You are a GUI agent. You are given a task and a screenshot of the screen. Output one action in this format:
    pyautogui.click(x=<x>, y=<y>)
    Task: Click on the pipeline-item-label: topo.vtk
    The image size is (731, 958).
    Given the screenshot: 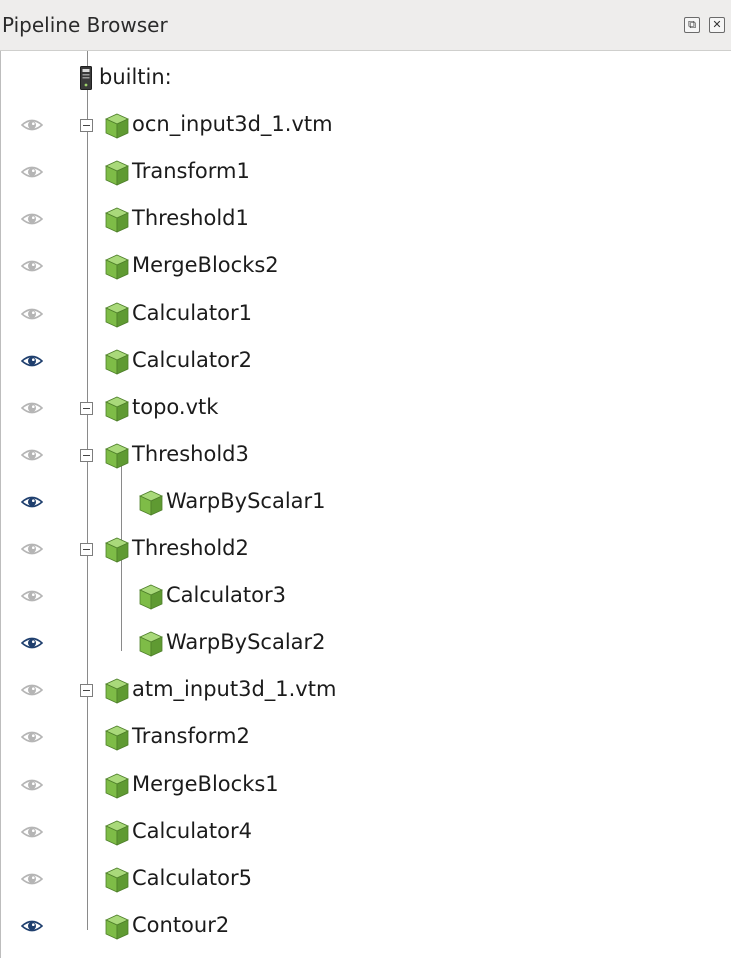 What is the action you would take?
    pyautogui.click(x=175, y=406)
    